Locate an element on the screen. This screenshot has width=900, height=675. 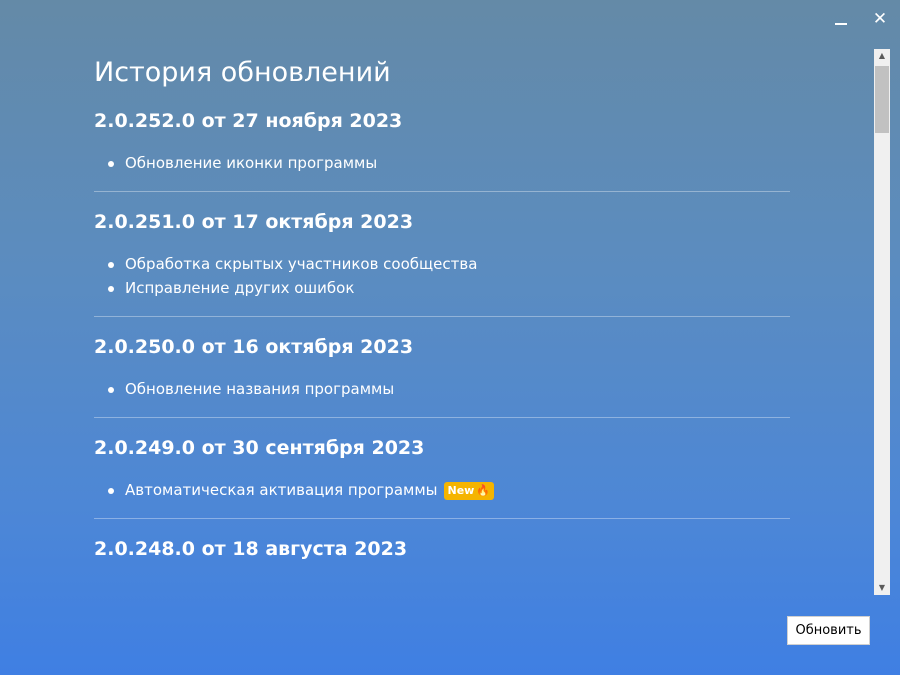
list-item: Обработка скрытых участников сообщества is located at coordinates (442, 264).